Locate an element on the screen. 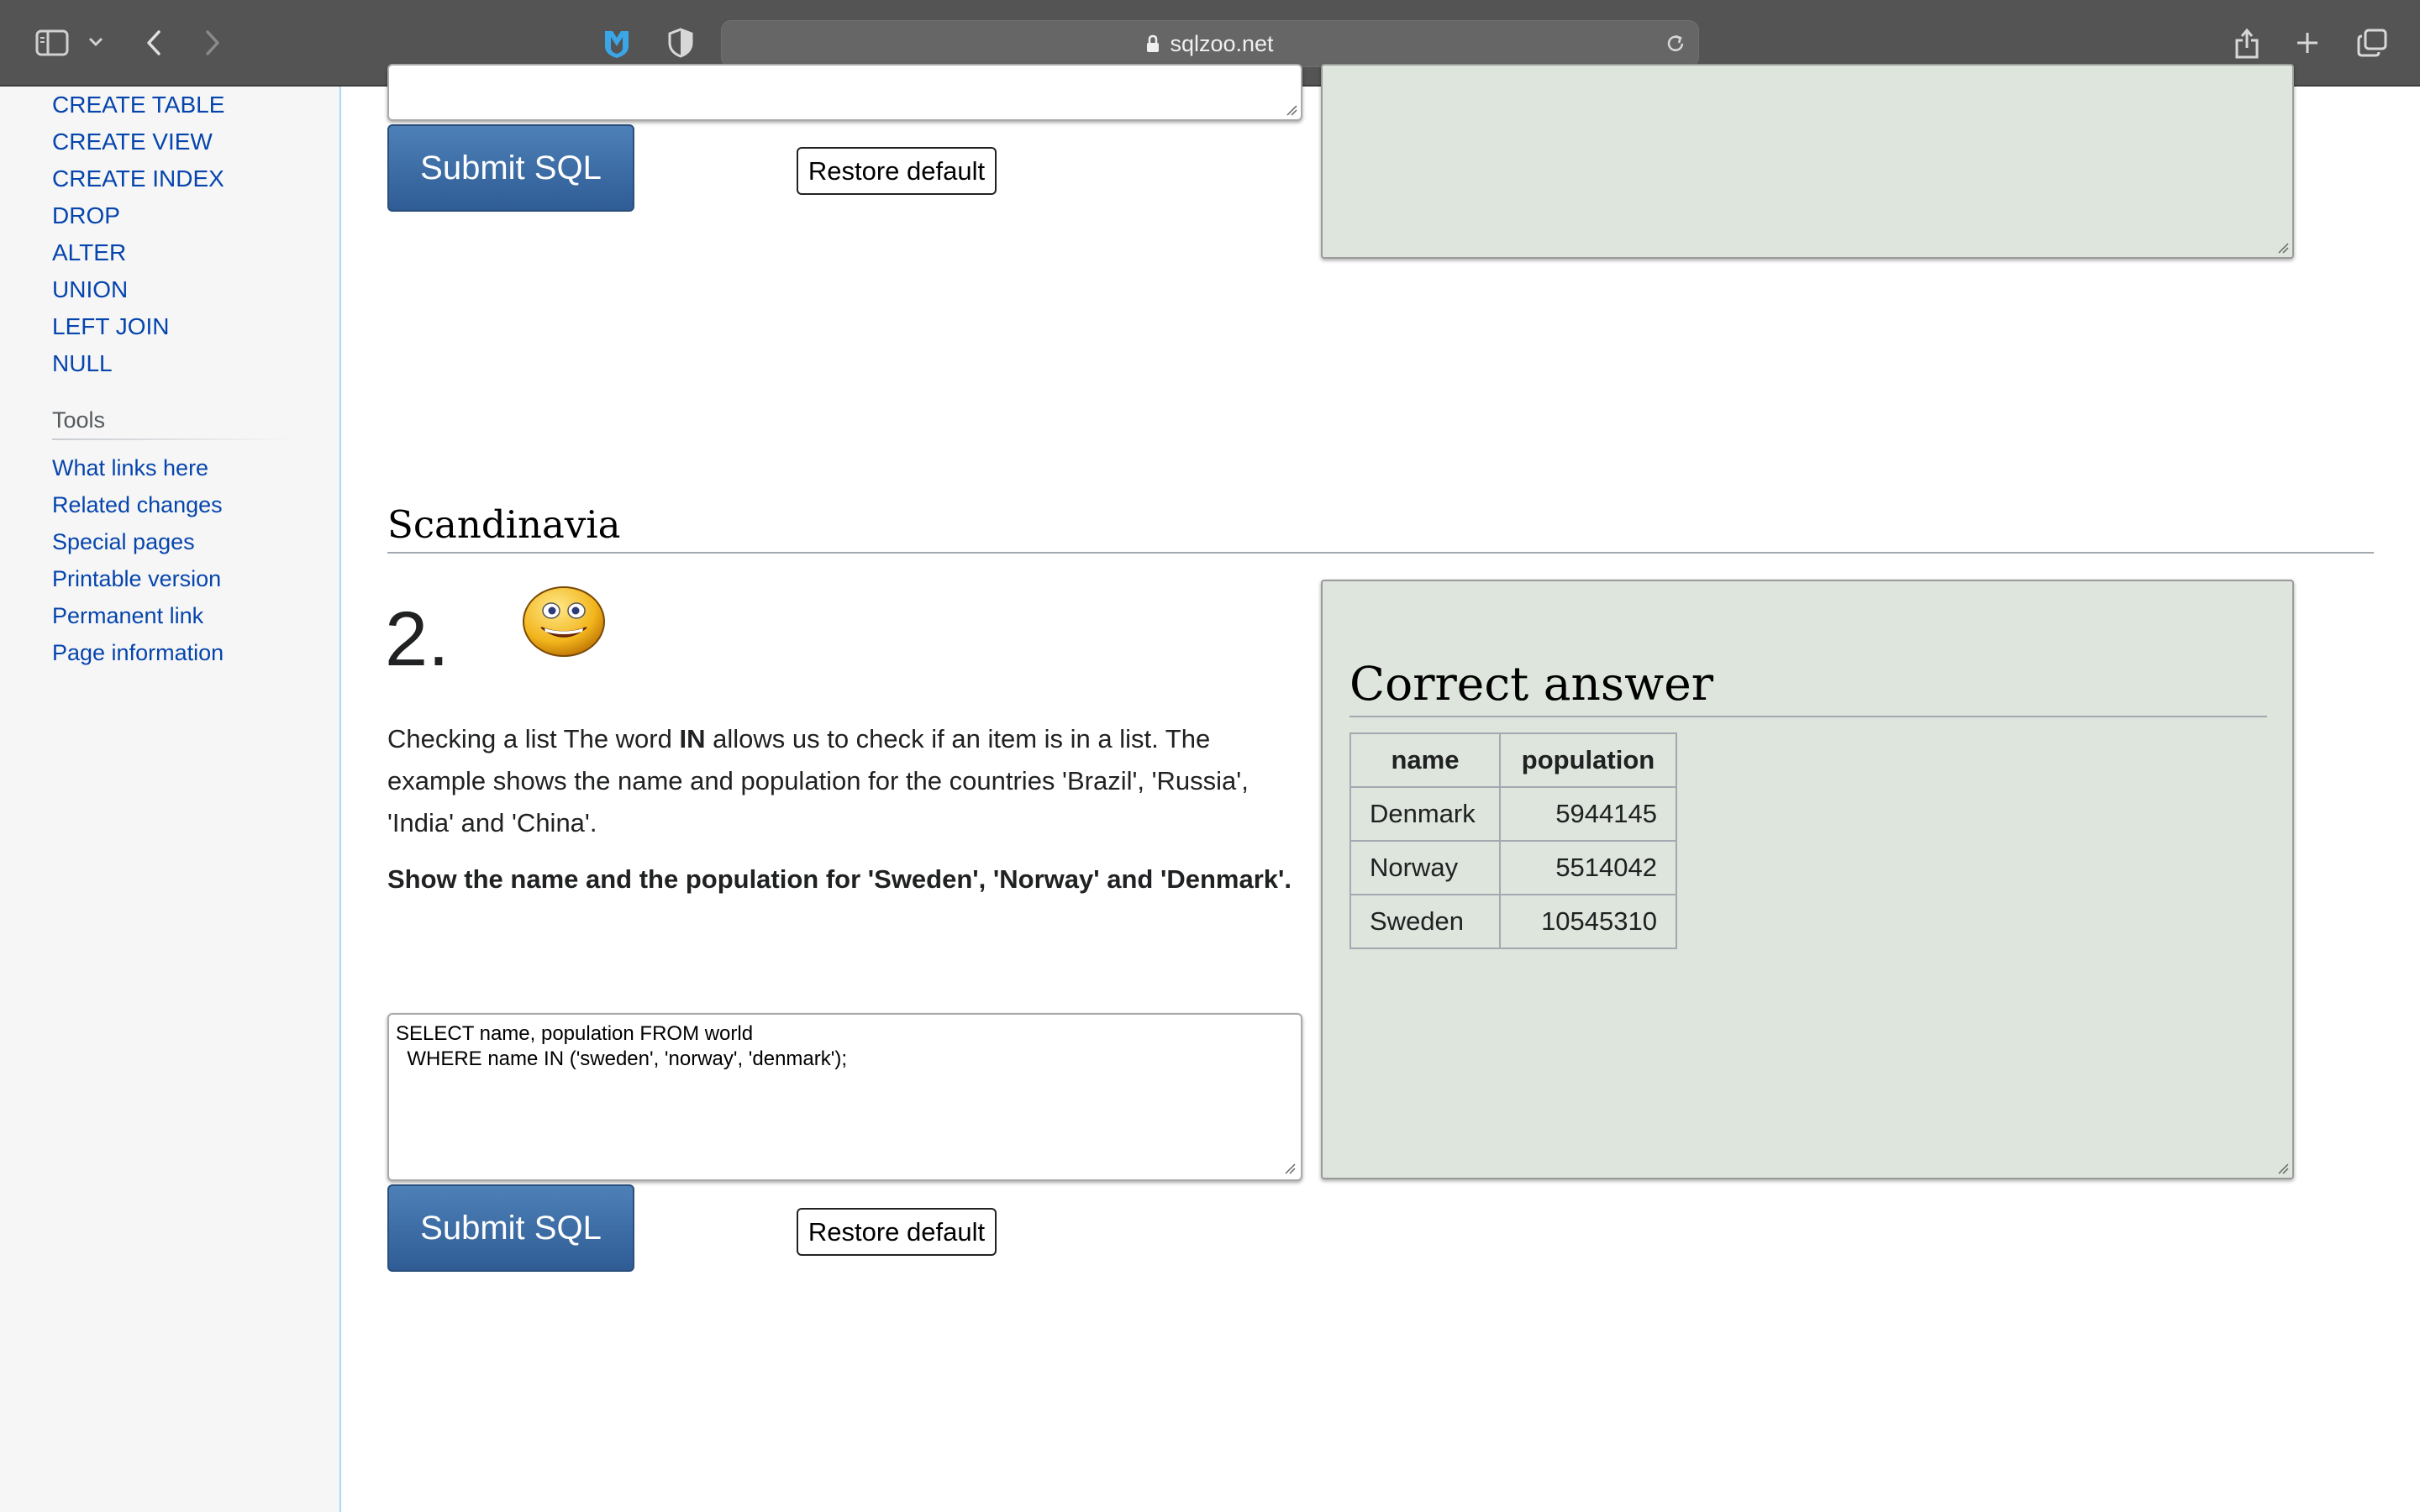  sidebar-item-alter: ALTER is located at coordinates (138, 252).